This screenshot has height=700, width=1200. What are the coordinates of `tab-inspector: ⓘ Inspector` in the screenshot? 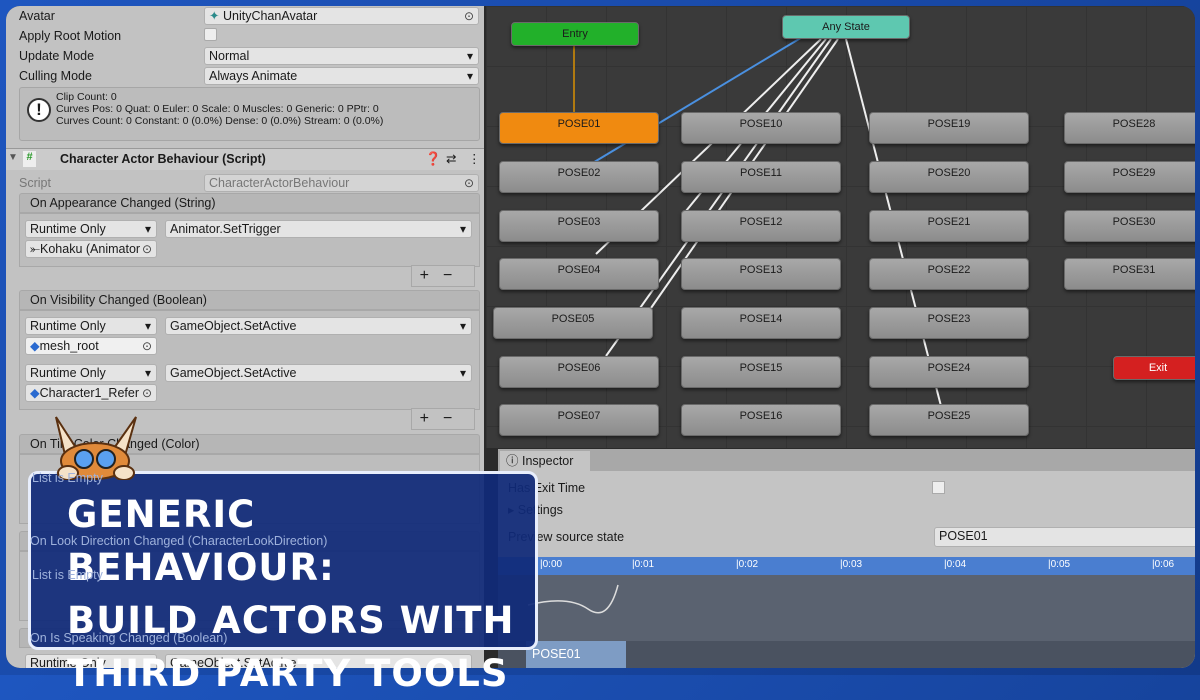 It's located at (545, 461).